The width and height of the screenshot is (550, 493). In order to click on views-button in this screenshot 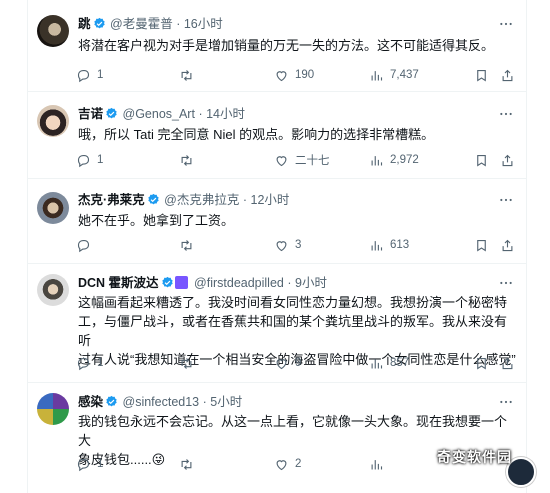, I will do `click(376, 464)`.